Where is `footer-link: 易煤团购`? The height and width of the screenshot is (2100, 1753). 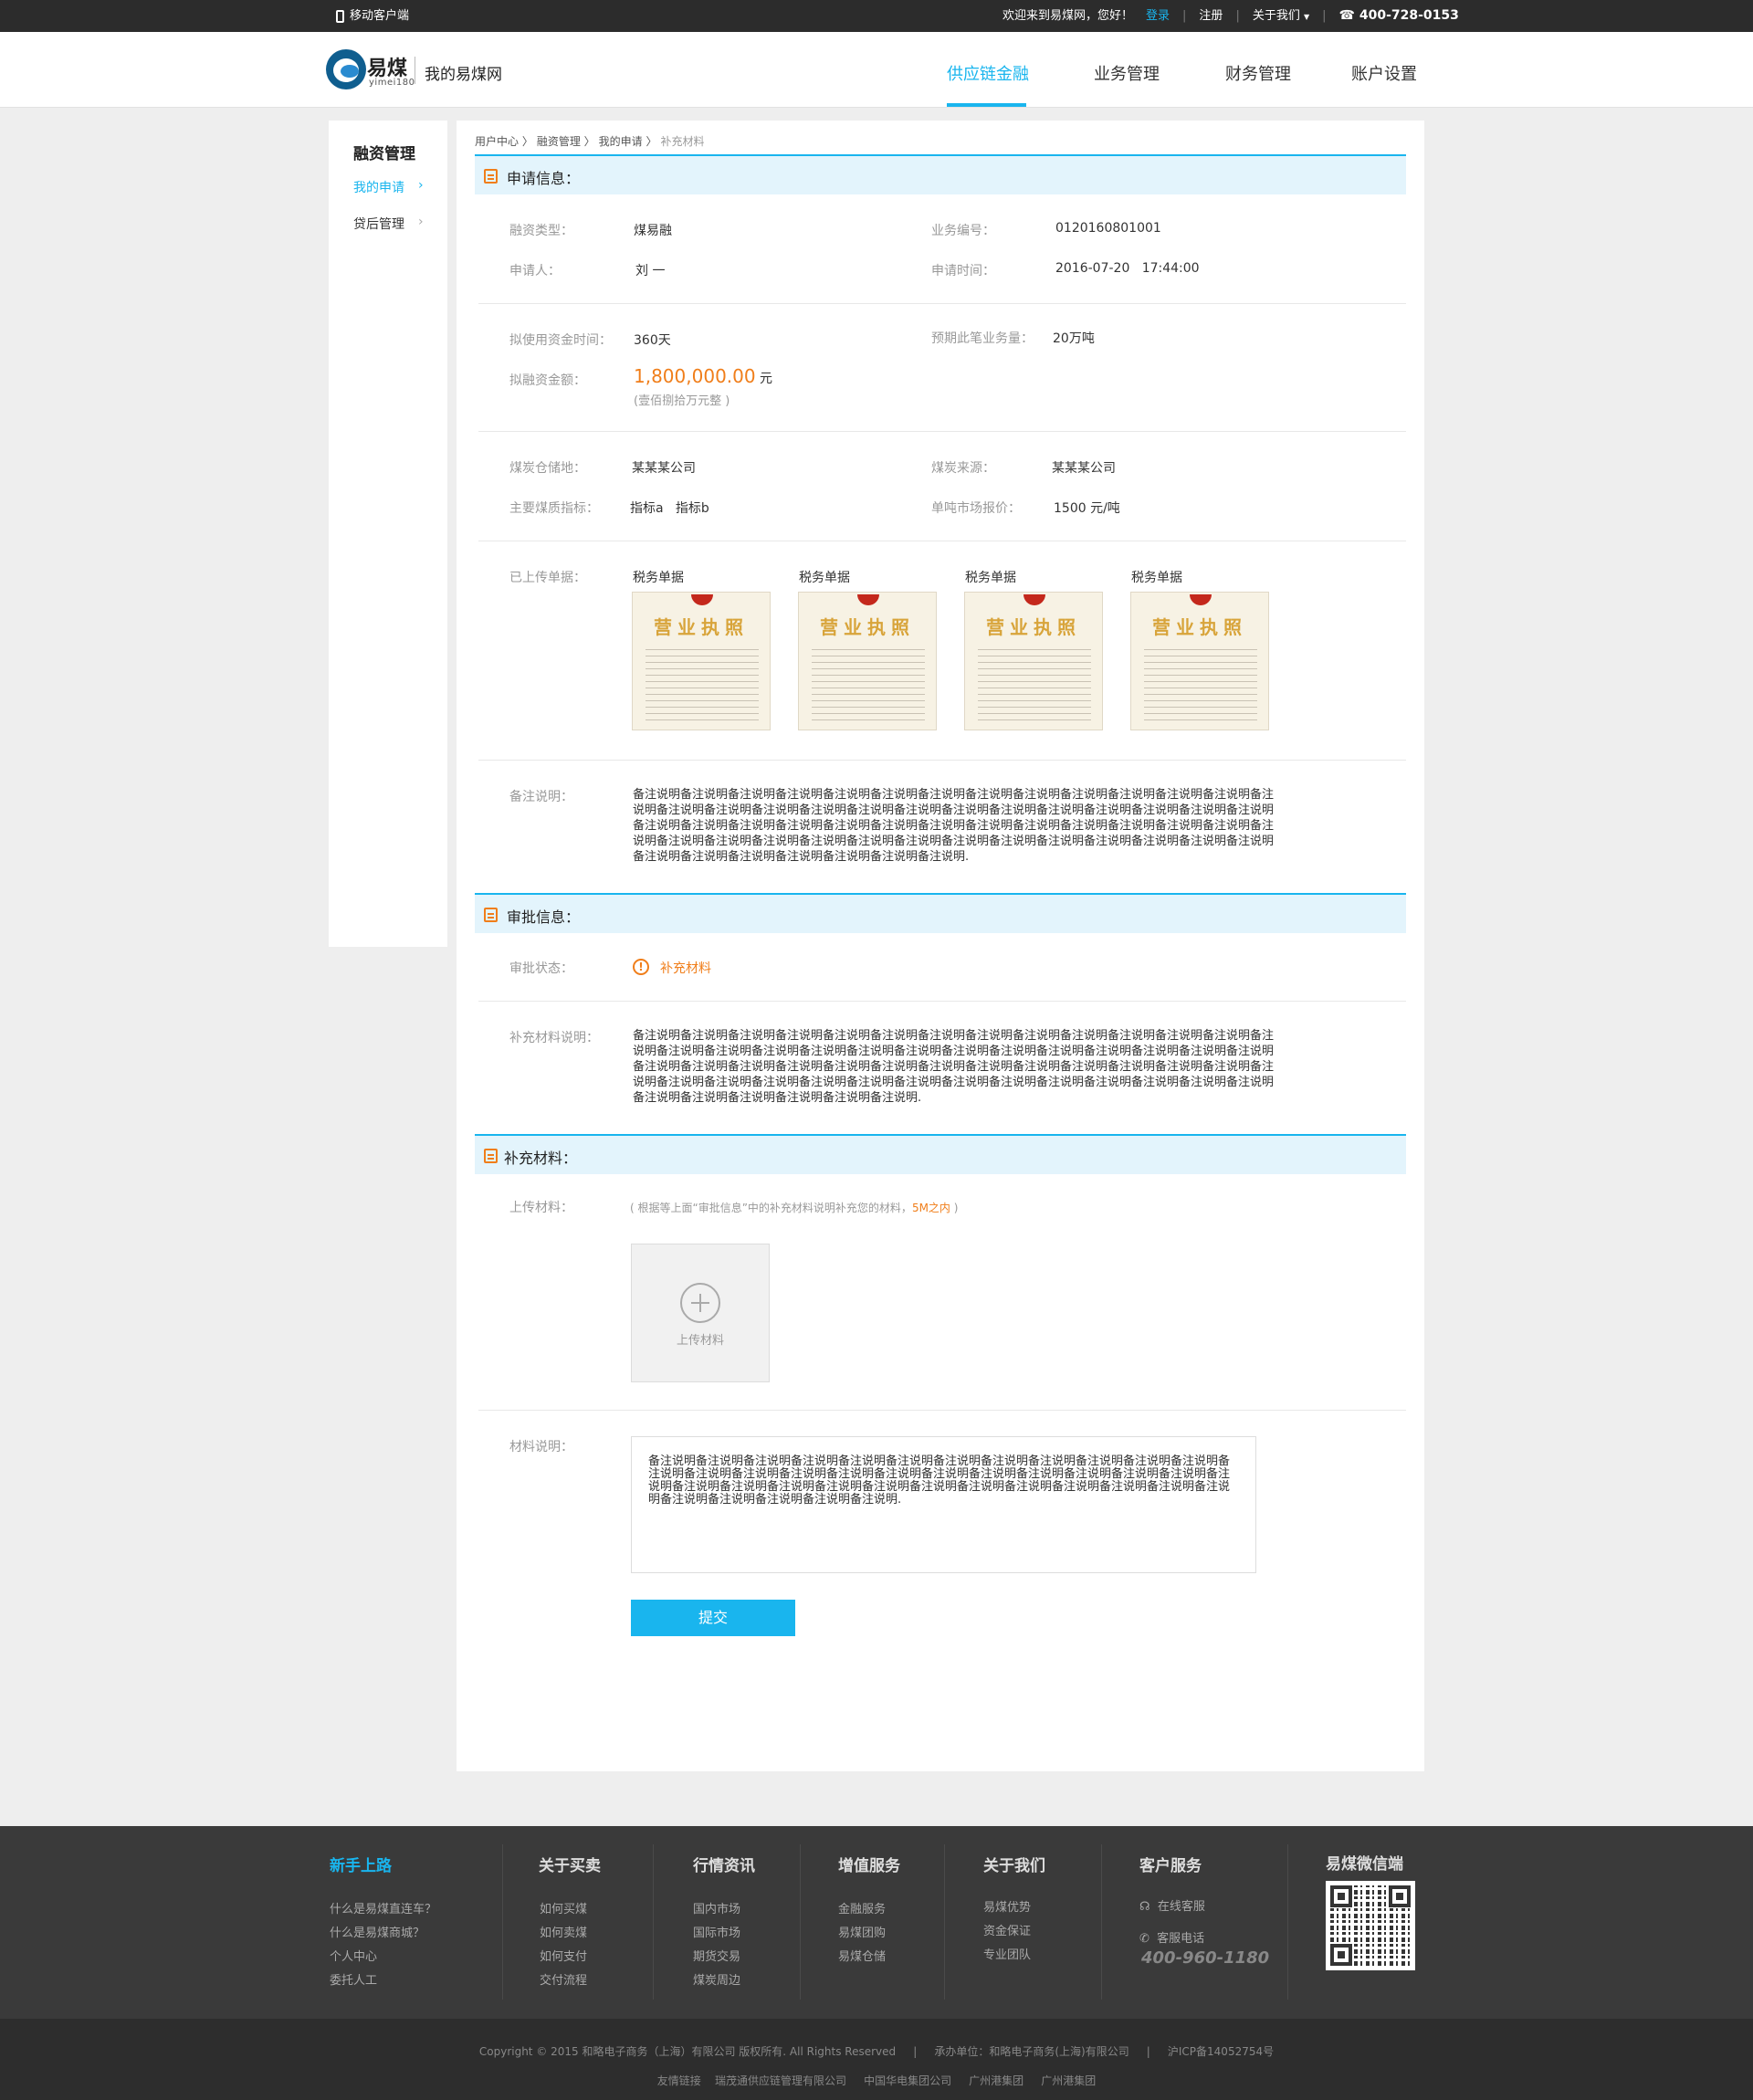 footer-link: 易煤团购 is located at coordinates (862, 1931).